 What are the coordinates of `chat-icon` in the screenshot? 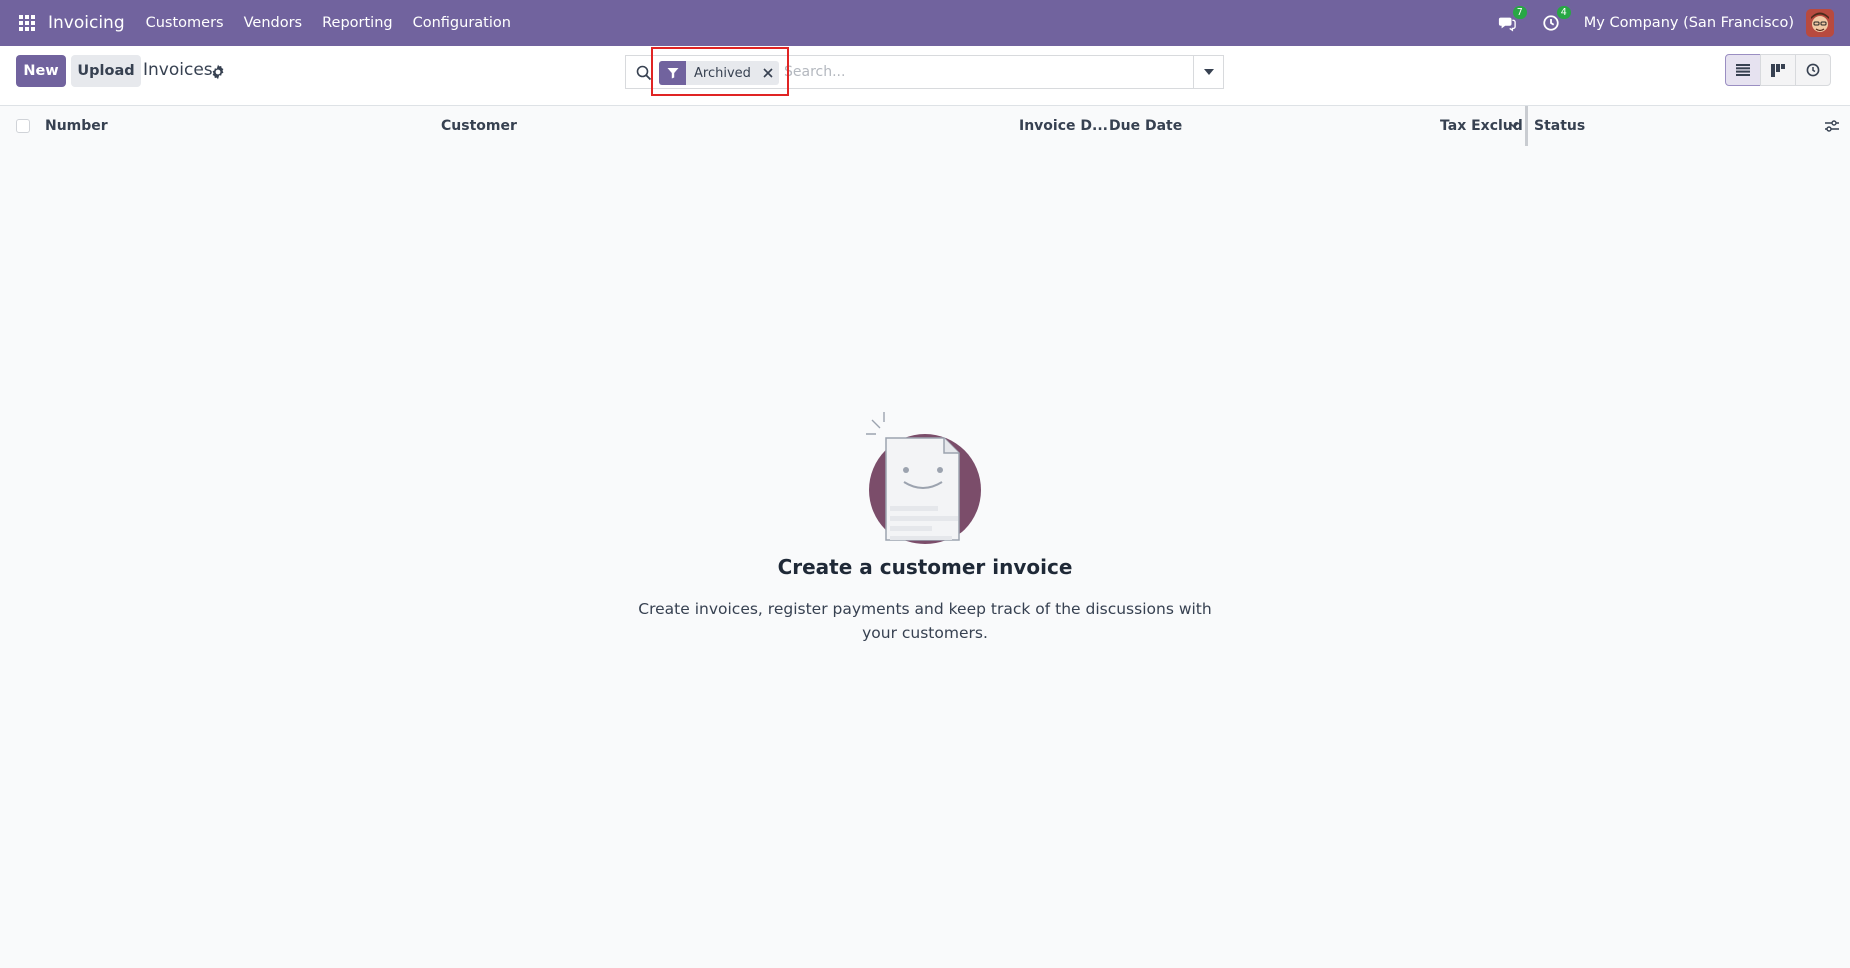 It's located at (1507, 24).